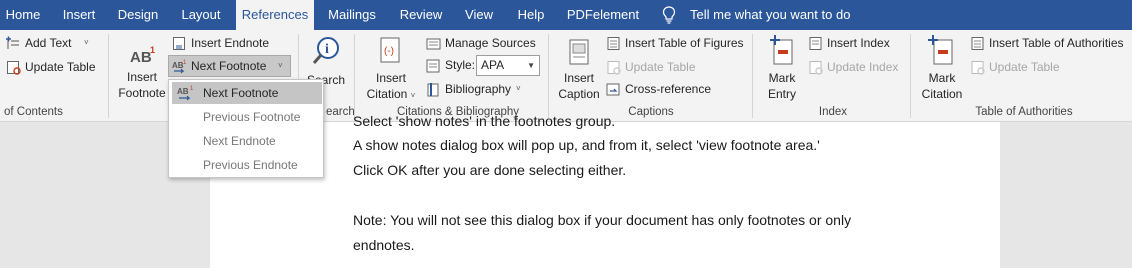 Image resolution: width=1132 pixels, height=268 pixels. What do you see at coordinates (247, 141) in the screenshot?
I see `menu-item-next-endnote: Next Endnote` at bounding box center [247, 141].